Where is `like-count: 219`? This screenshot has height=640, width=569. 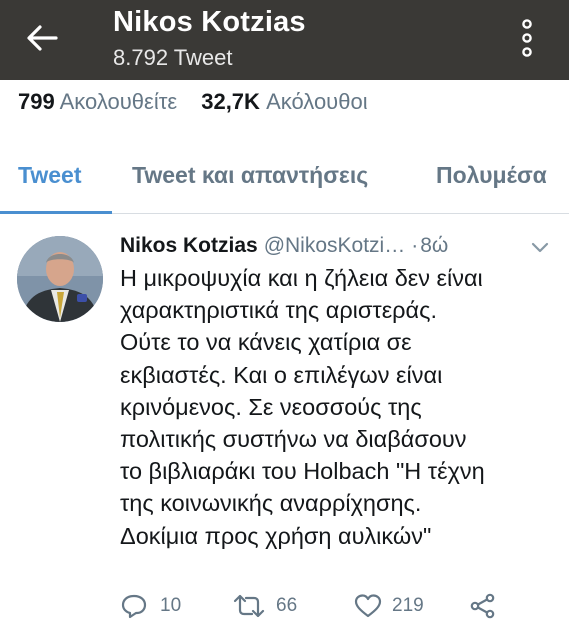
like-count: 219 is located at coordinates (408, 605).